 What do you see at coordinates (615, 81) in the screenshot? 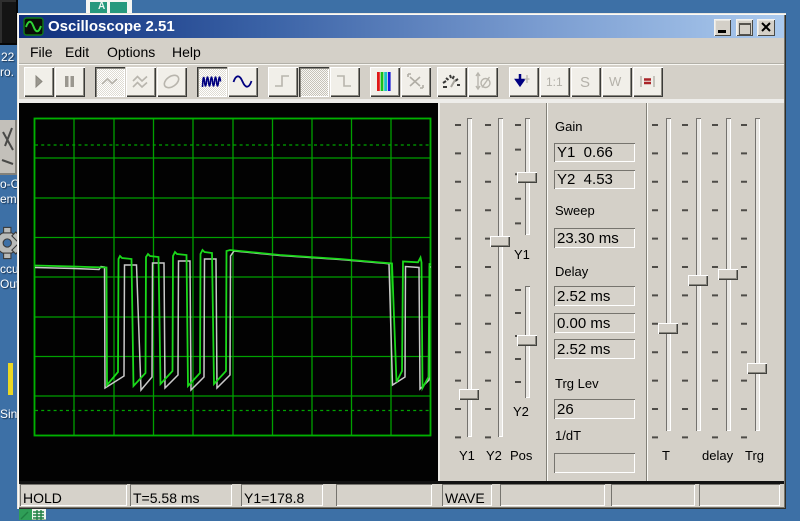
I see `svg-text: W` at bounding box center [615, 81].